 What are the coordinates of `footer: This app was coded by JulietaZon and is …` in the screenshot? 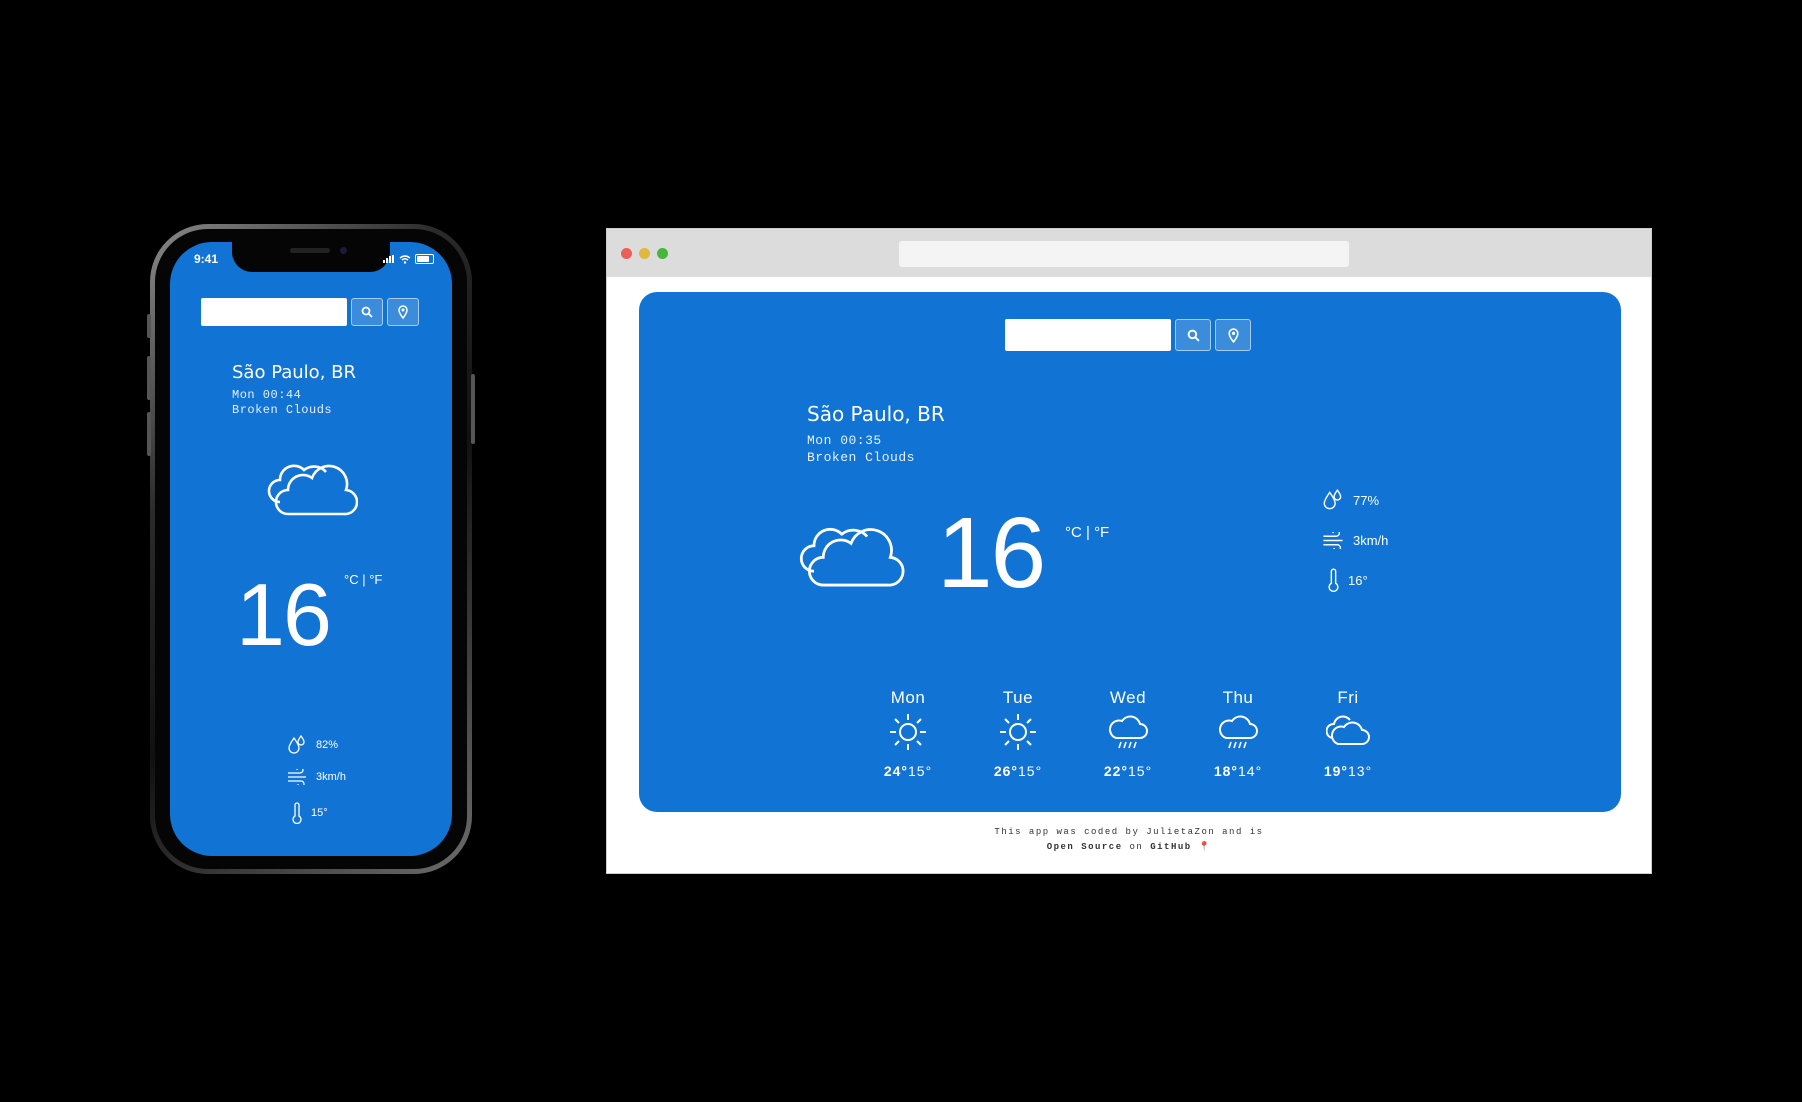 It's located at (1129, 840).